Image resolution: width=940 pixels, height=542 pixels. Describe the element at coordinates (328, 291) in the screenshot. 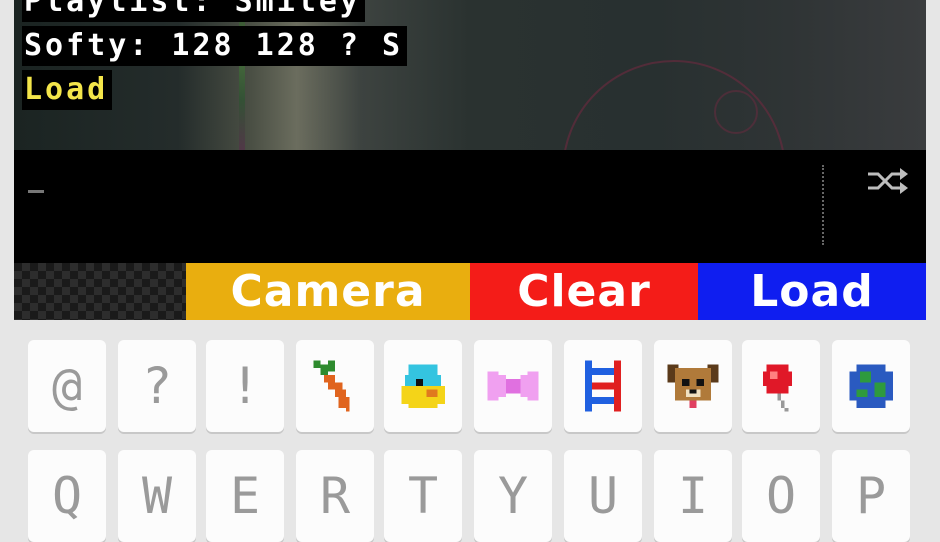

I see `camera-button: Camera` at that location.